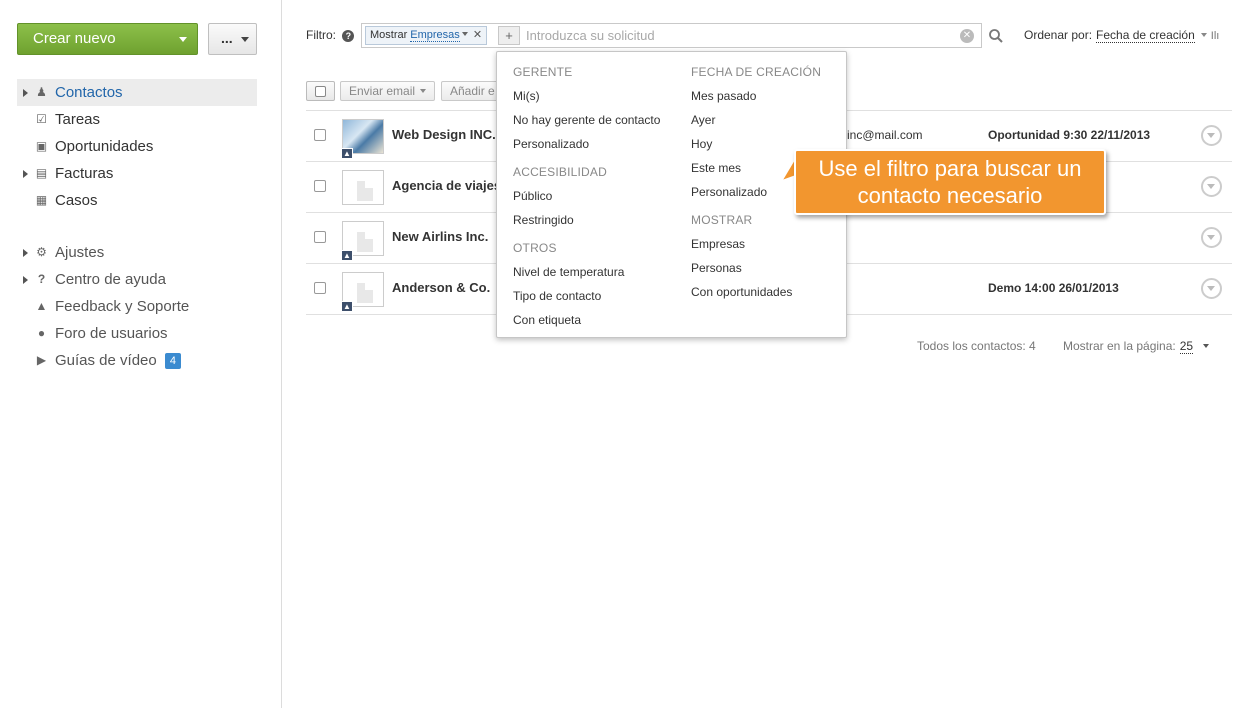 The height and width of the screenshot is (708, 1240). Describe the element at coordinates (967, 36) in the screenshot. I see `clear-icon: ✕` at that location.